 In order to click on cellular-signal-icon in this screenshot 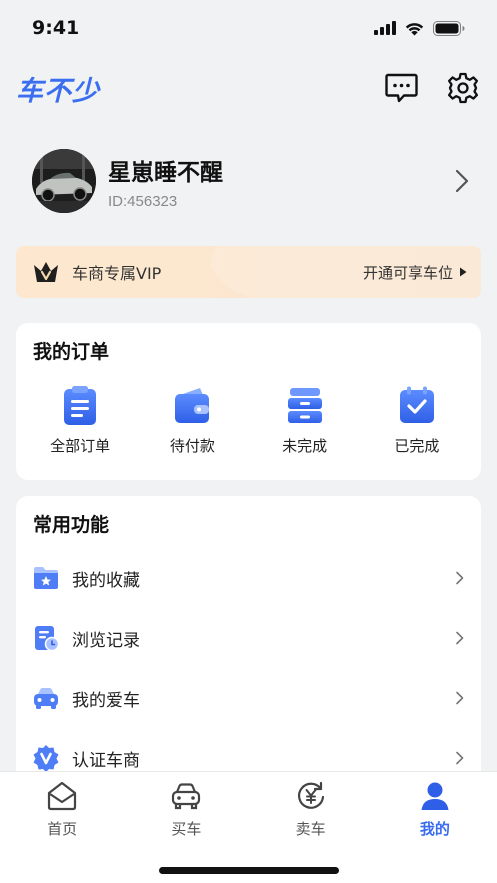, I will do `click(385, 28)`.